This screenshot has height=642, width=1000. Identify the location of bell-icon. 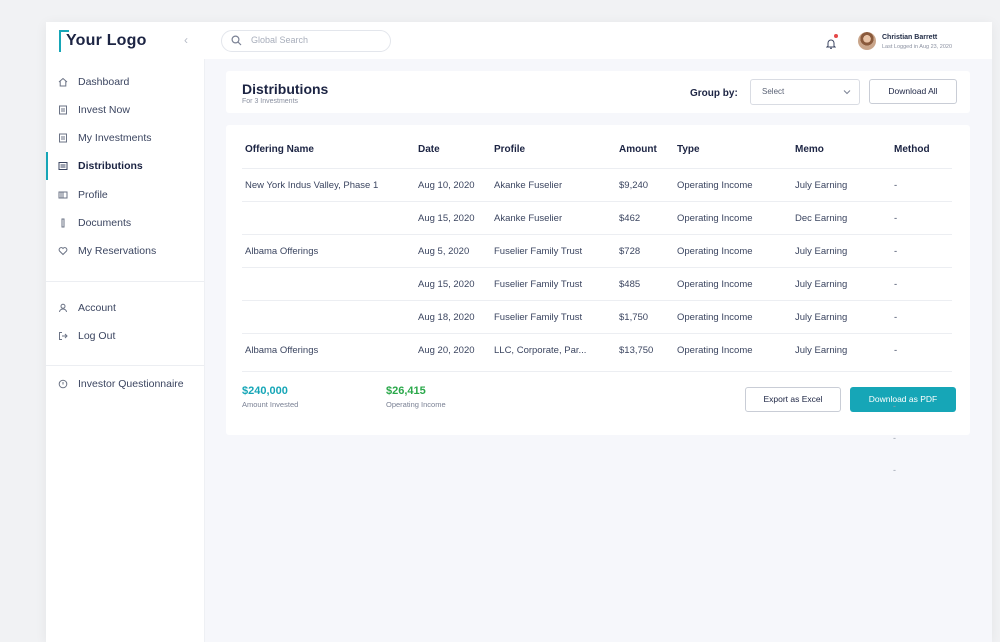
(831, 44).